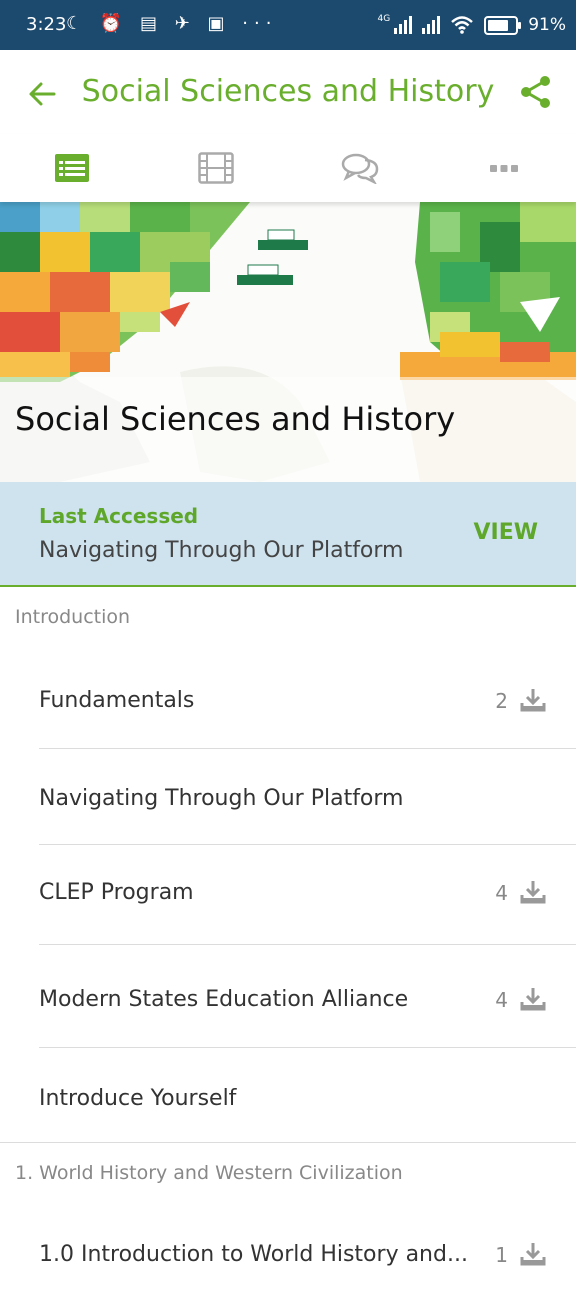  I want to click on tab-lessons, so click(72, 168).